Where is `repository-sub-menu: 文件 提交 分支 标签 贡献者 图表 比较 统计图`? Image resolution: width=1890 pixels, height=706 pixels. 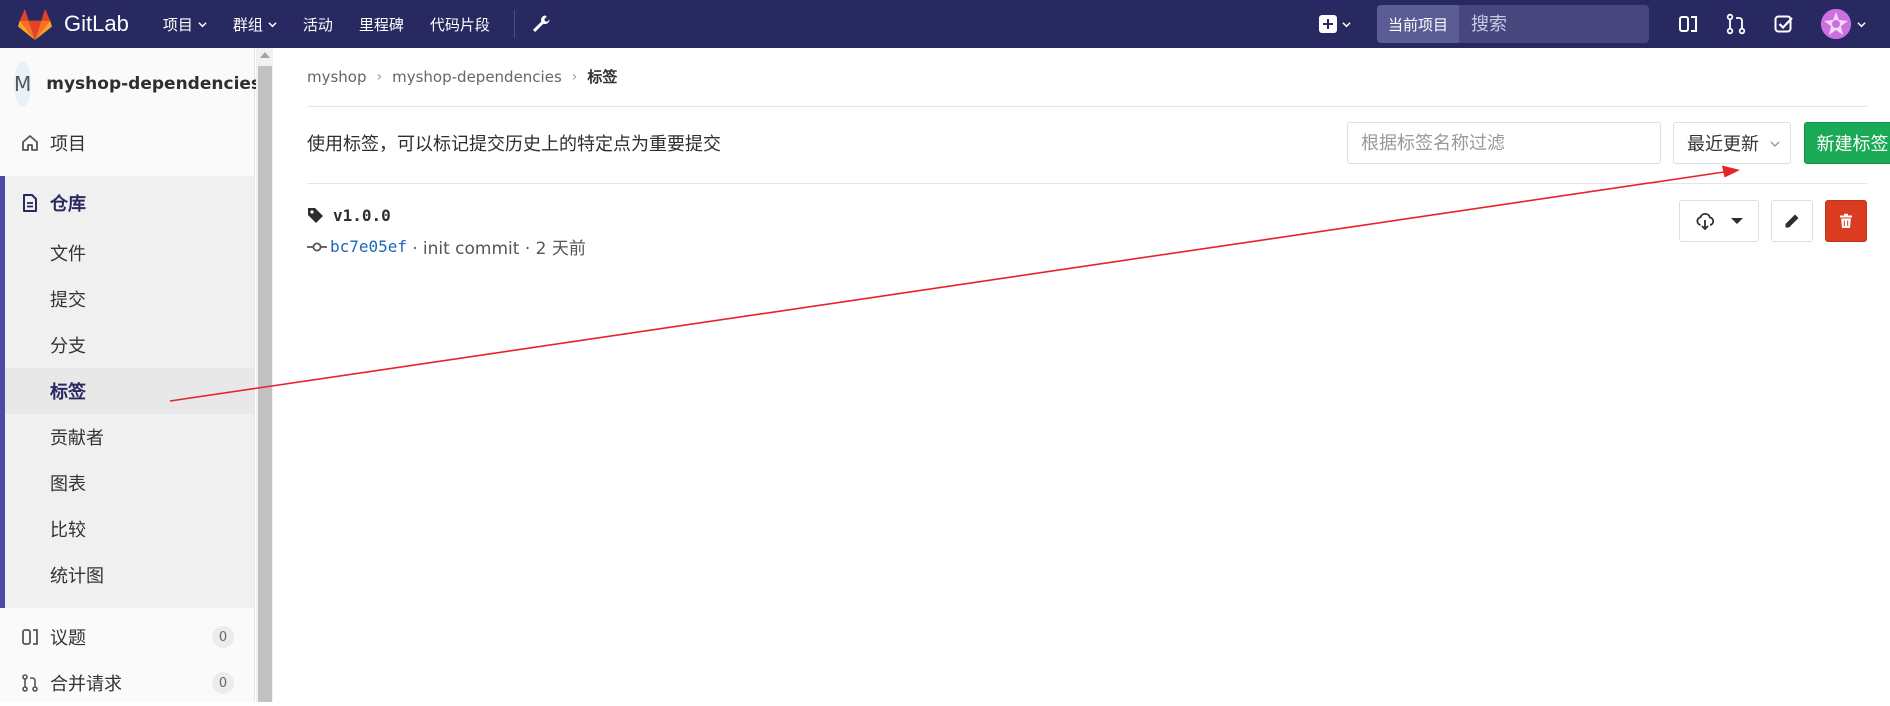 repository-sub-menu: 文件 提交 分支 标签 贡献者 图表 比较 统计图 is located at coordinates (129, 419).